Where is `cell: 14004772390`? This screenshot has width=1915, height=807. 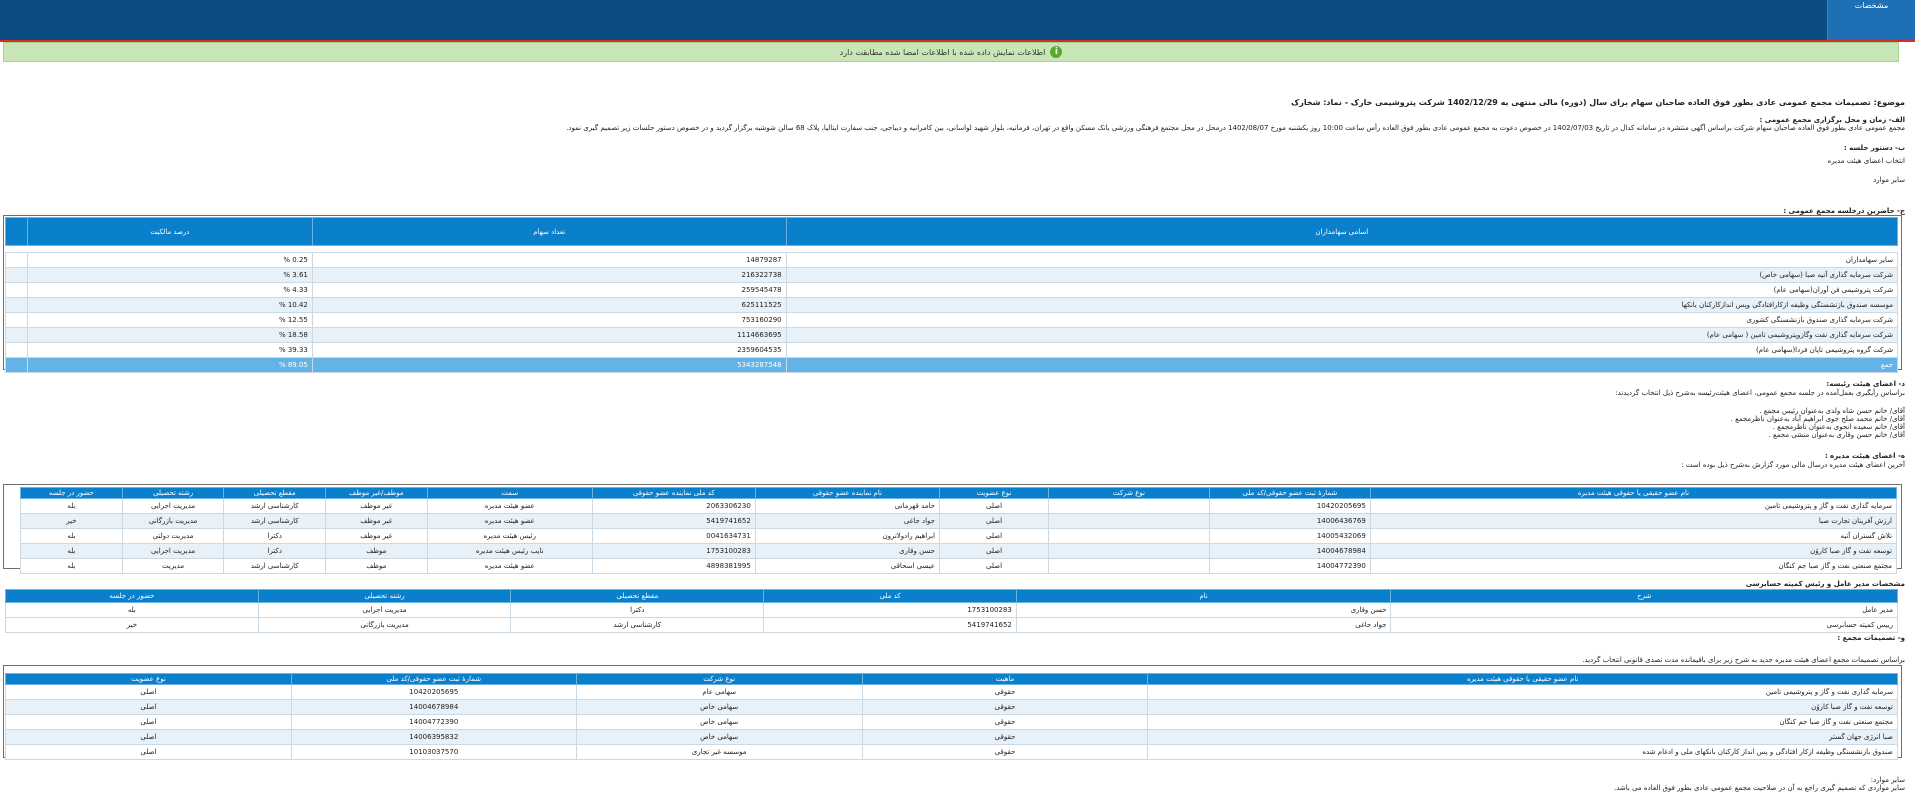 cell: 14004772390 is located at coordinates (1289, 566).